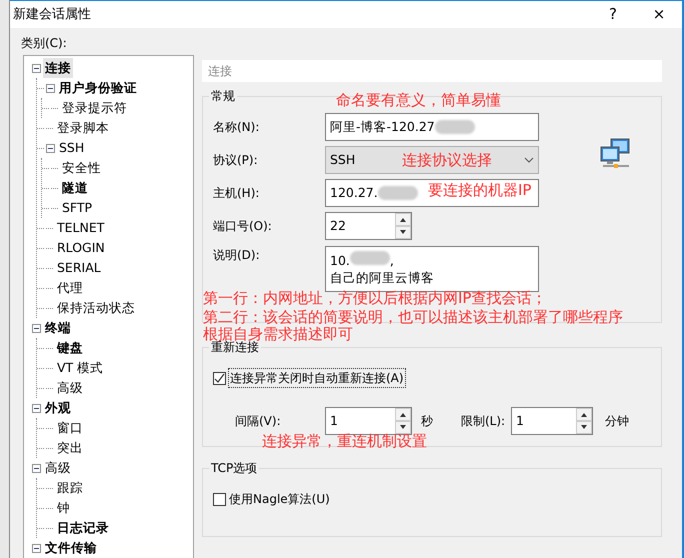  Describe the element at coordinates (70, 448) in the screenshot. I see `tree-item: 突出` at that location.